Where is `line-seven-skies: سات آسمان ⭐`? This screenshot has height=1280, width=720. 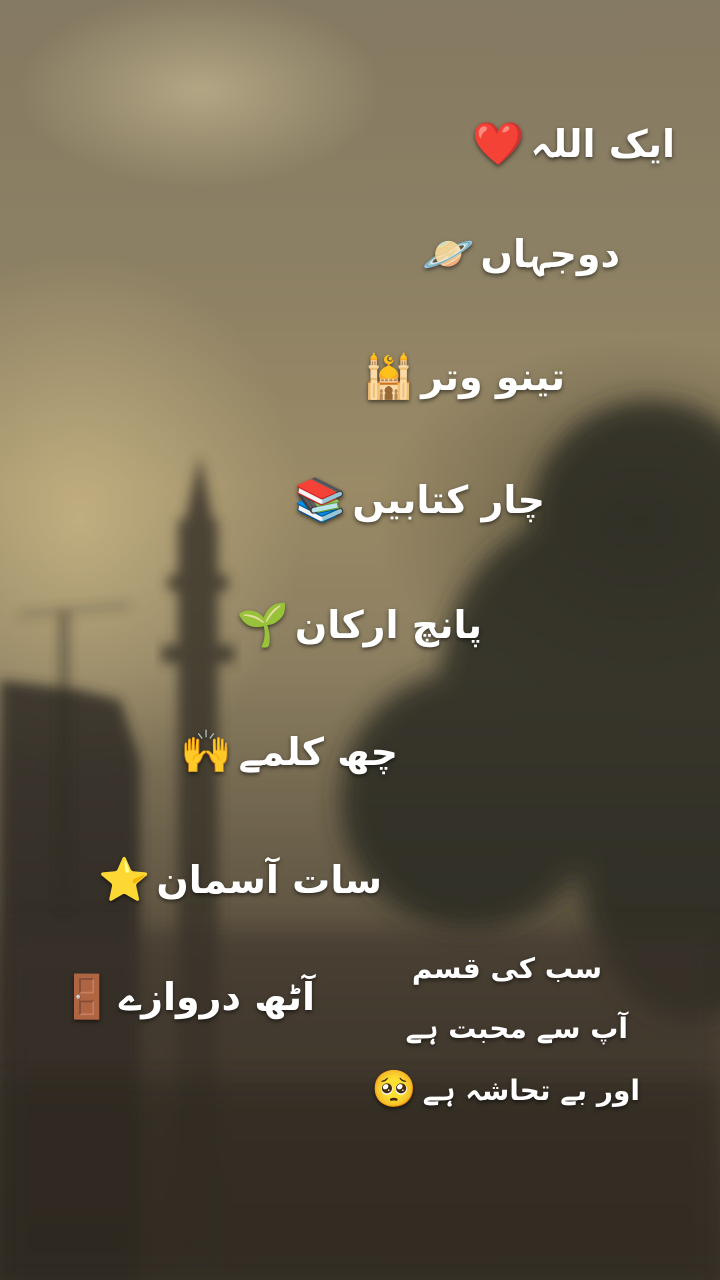
line-seven-skies: سات آسمان ⭐ is located at coordinates (240, 880).